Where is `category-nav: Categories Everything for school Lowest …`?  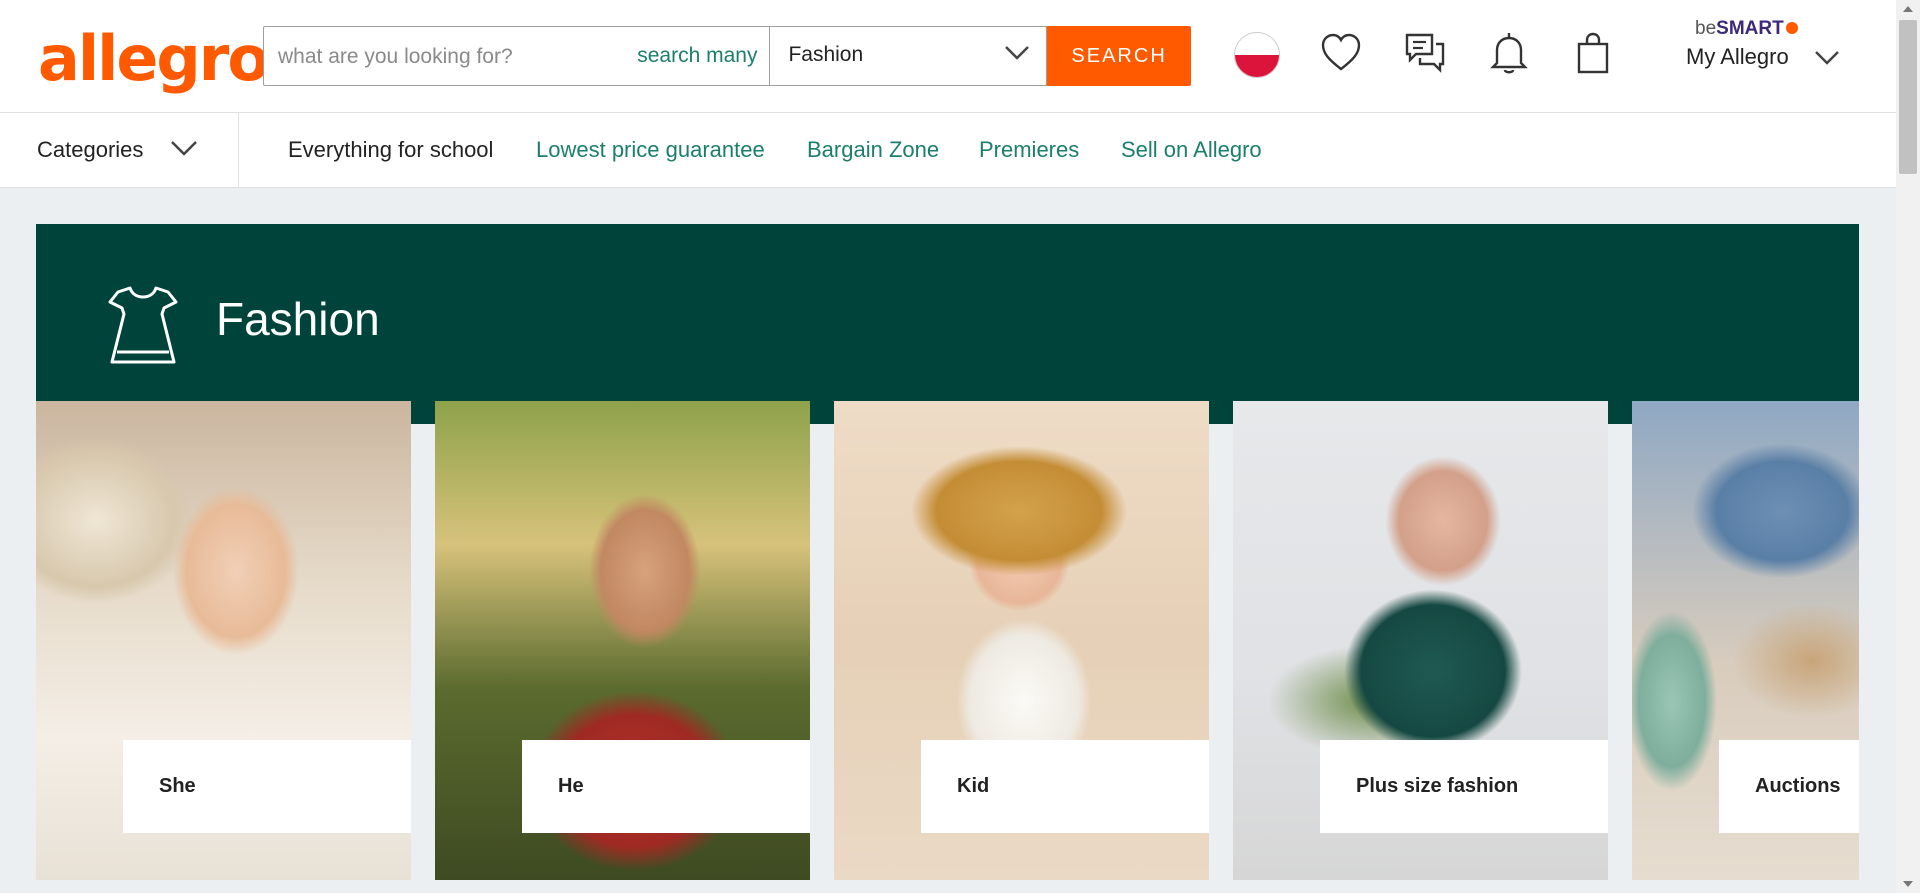
category-nav: Categories Everything for school Lowest … is located at coordinates (948, 150).